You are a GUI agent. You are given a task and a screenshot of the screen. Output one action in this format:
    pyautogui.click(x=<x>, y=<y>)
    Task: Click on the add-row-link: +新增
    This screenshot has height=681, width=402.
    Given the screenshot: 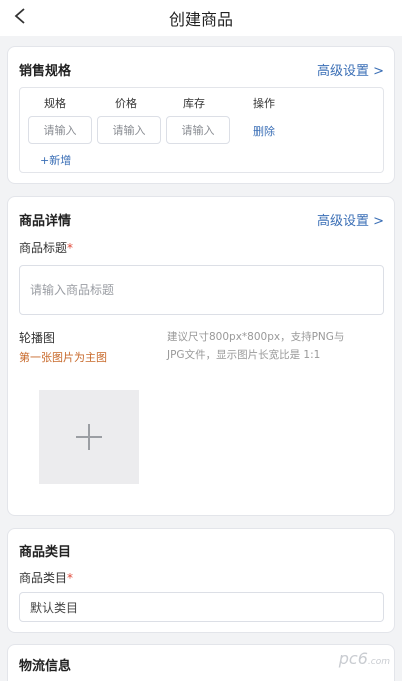 What is the action you would take?
    pyautogui.click(x=55, y=160)
    